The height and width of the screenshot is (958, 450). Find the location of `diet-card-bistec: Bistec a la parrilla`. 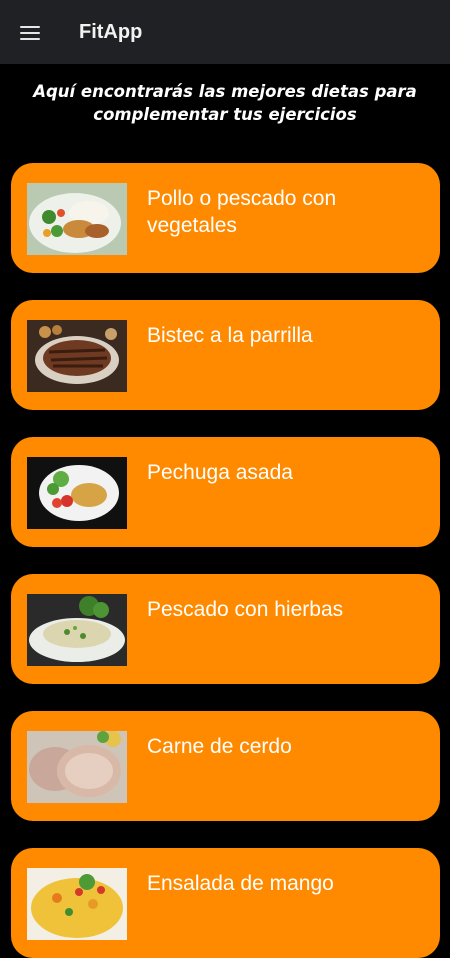

diet-card-bistec: Bistec a la parrilla is located at coordinates (225, 355).